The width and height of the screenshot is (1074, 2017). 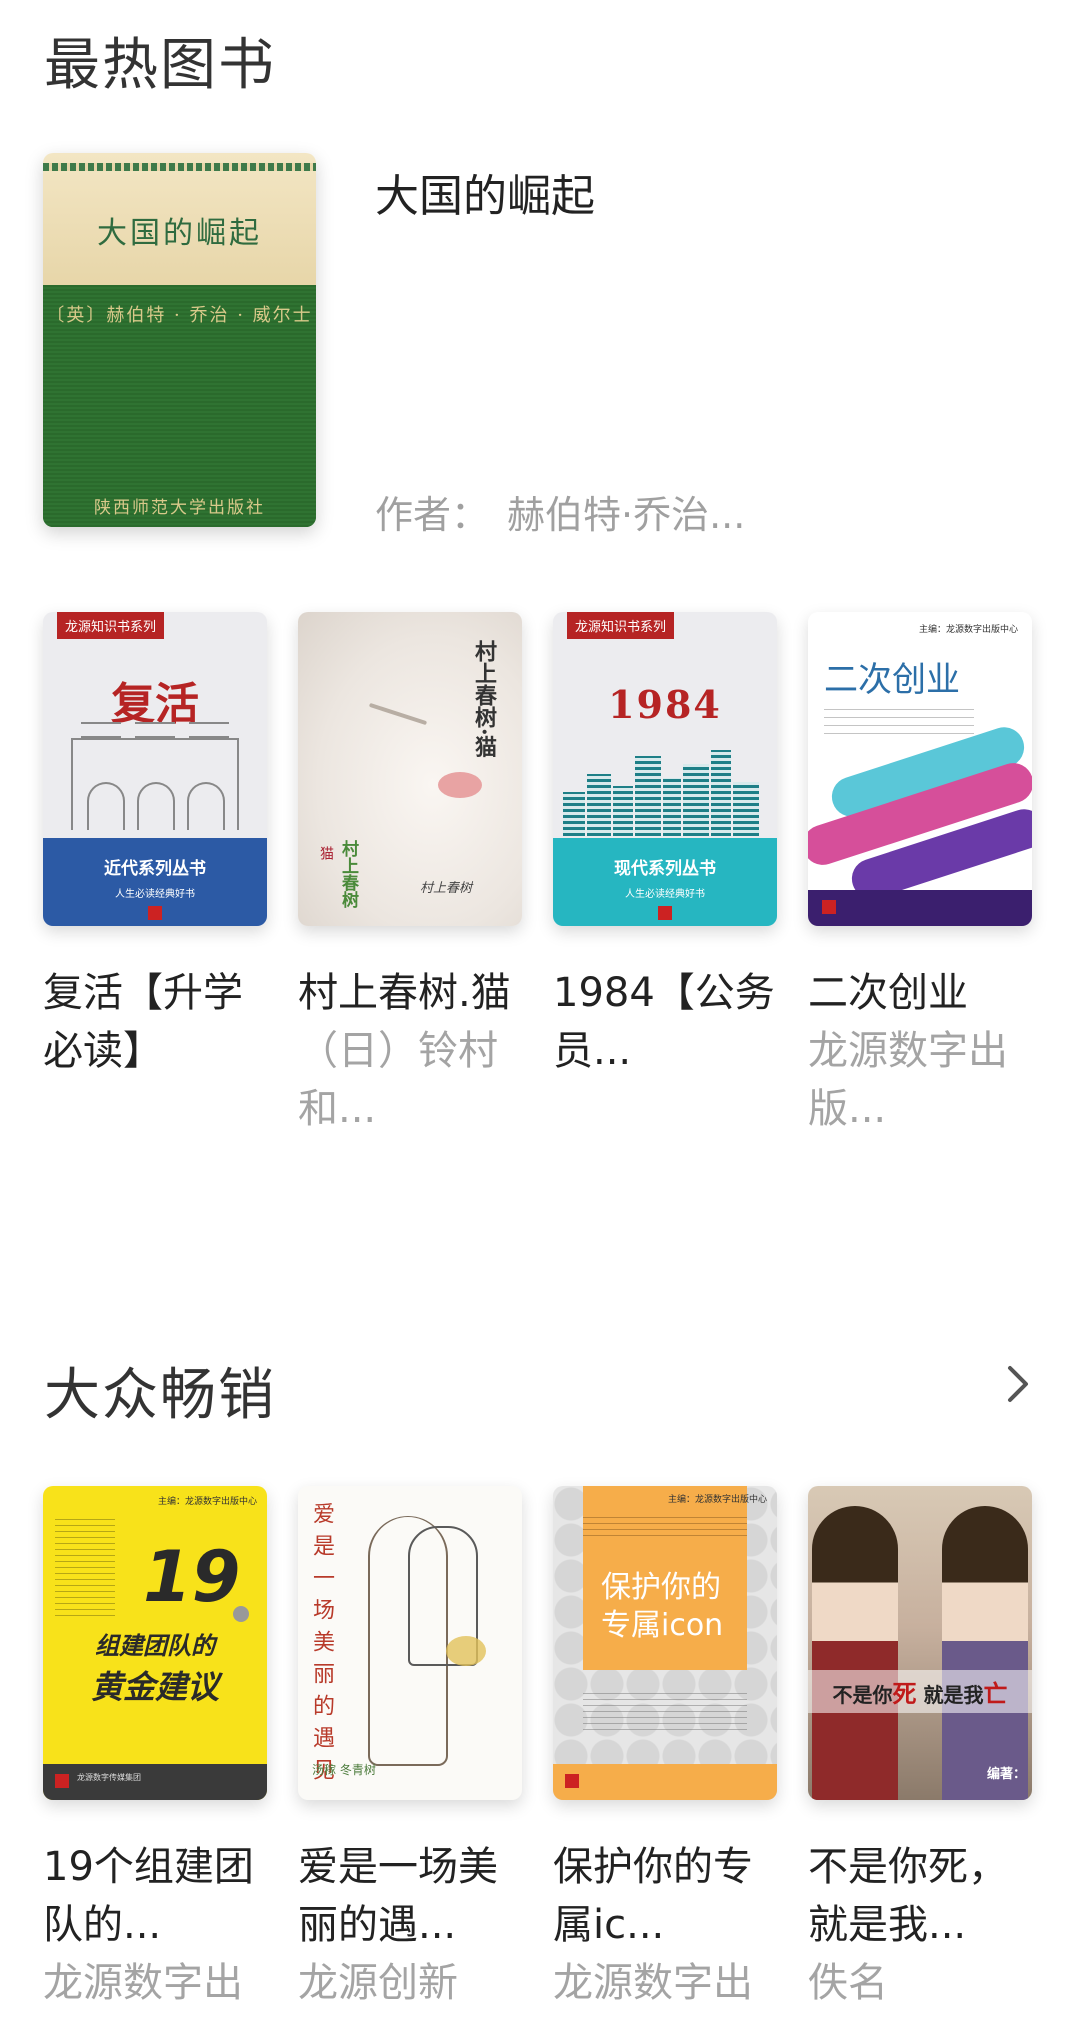 What do you see at coordinates (848, 1983) in the screenshot?
I see `book-author: 佚名` at bounding box center [848, 1983].